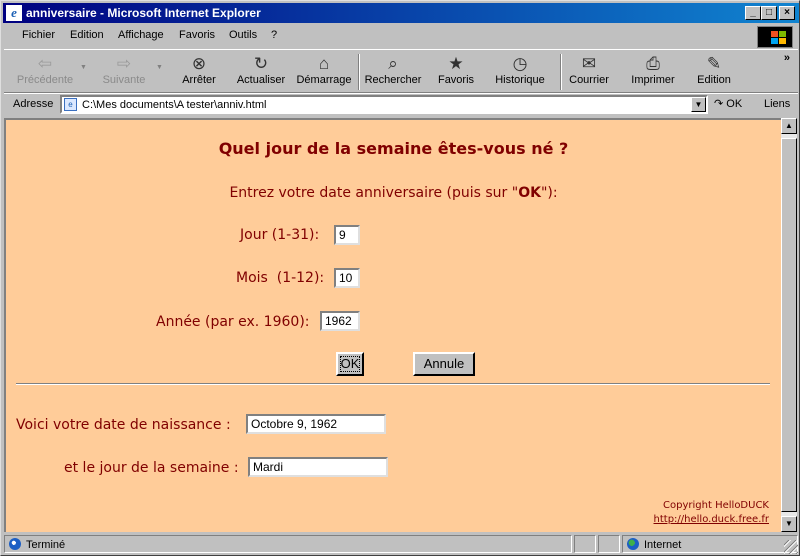  Describe the element at coordinates (769, 13) in the screenshot. I see `maximize-button: □` at that location.